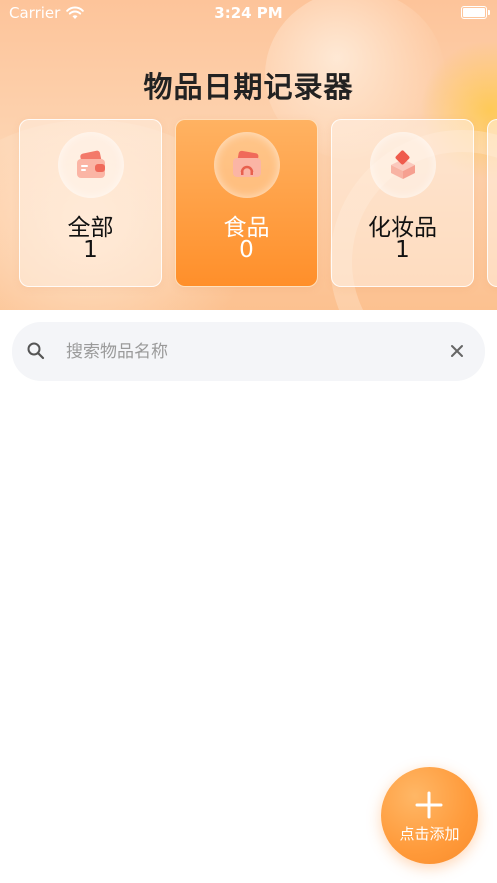 The width and height of the screenshot is (497, 883). I want to click on add-button-label: 点击添加, so click(429, 834).